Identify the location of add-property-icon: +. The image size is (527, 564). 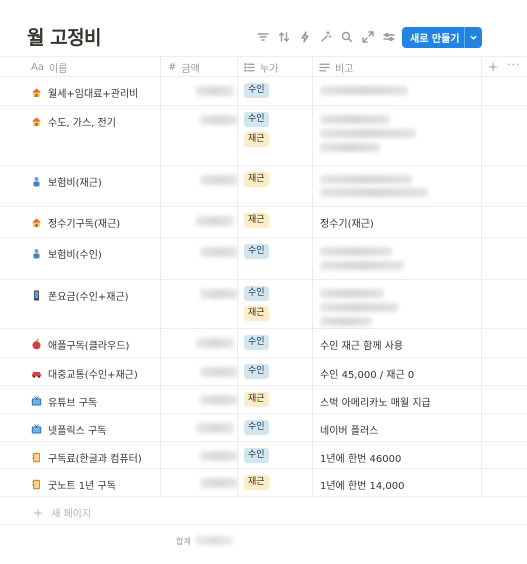
(493, 67).